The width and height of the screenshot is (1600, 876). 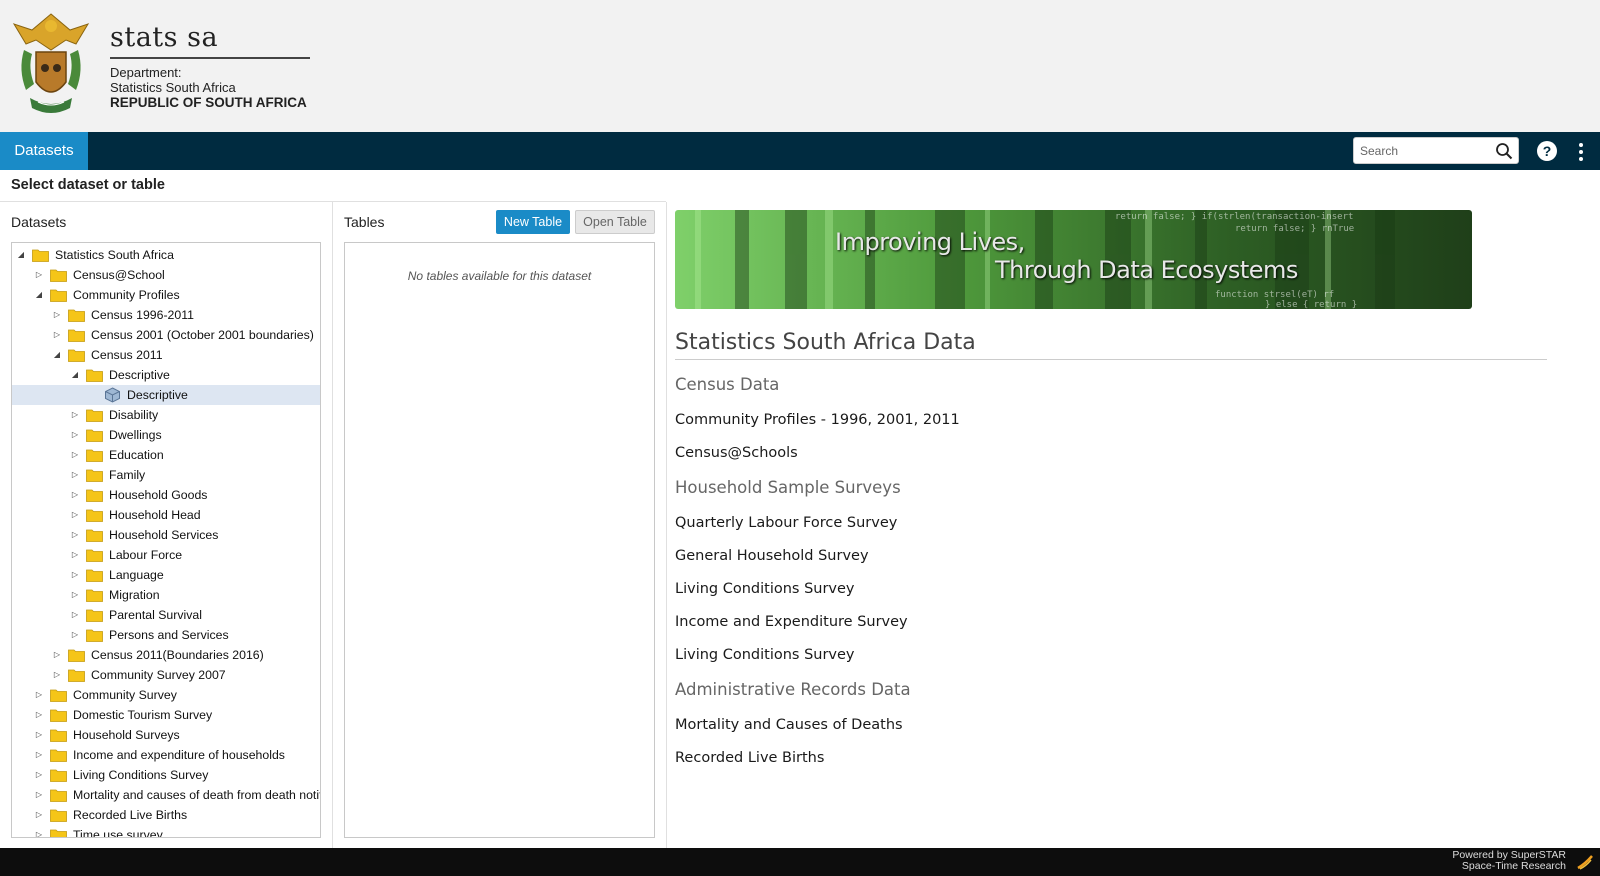 I want to click on tree-node: ▷ Recorded Live Births, so click(x=166, y=815).